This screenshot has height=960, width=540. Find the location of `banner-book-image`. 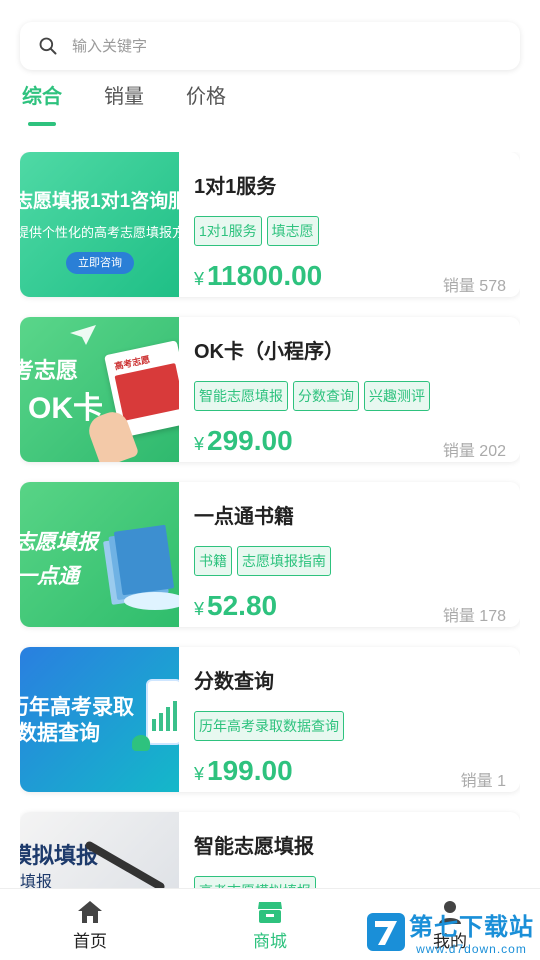

banner-book-image is located at coordinates (144, 560).